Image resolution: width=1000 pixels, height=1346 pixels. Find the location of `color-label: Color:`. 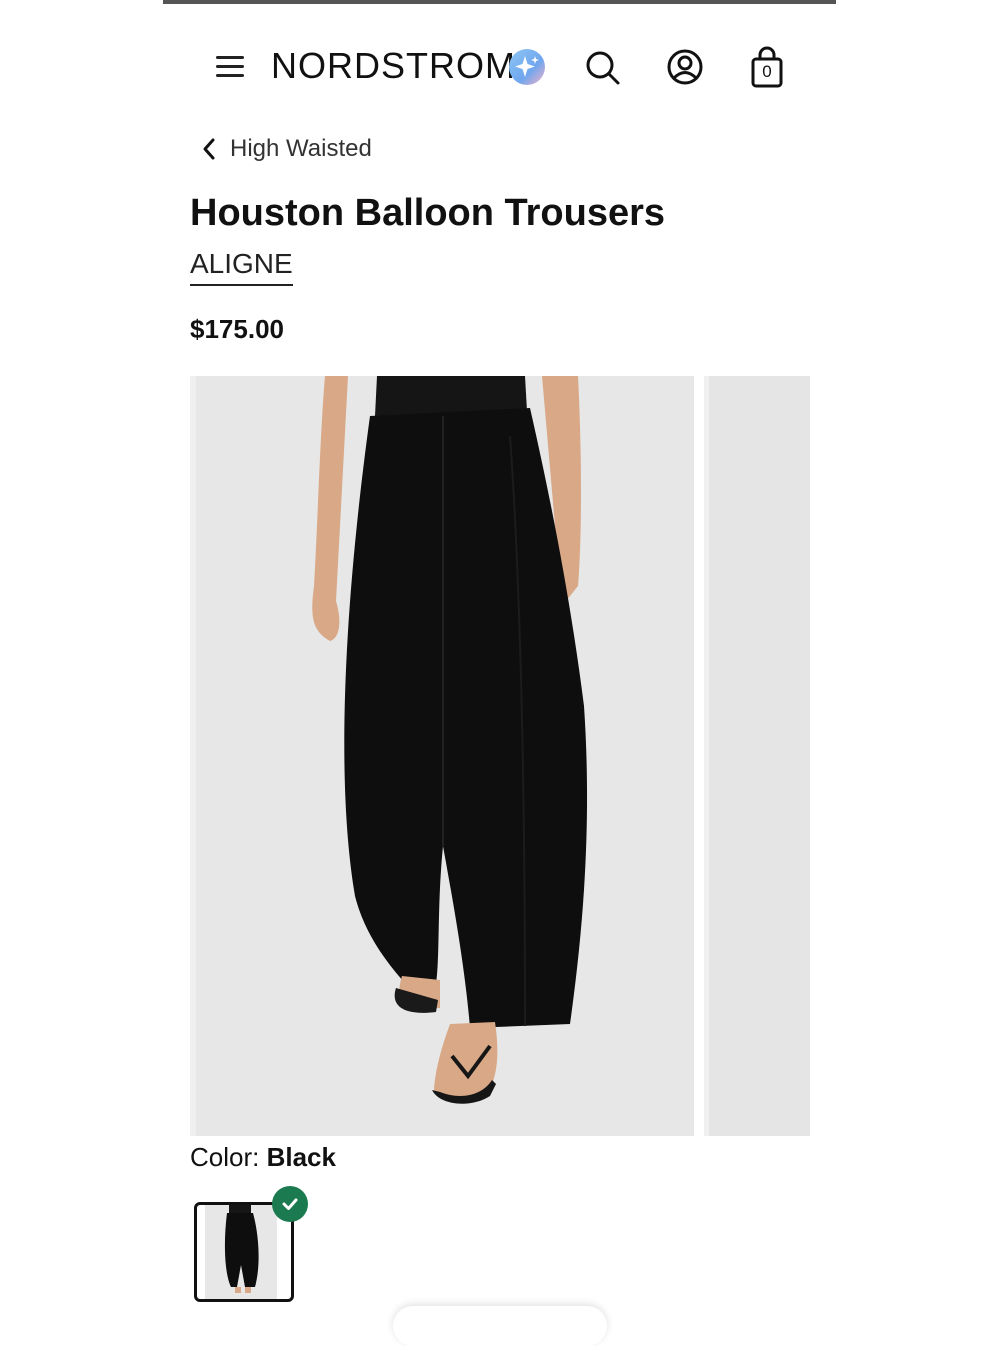

color-label: Color: is located at coordinates (225, 1157).